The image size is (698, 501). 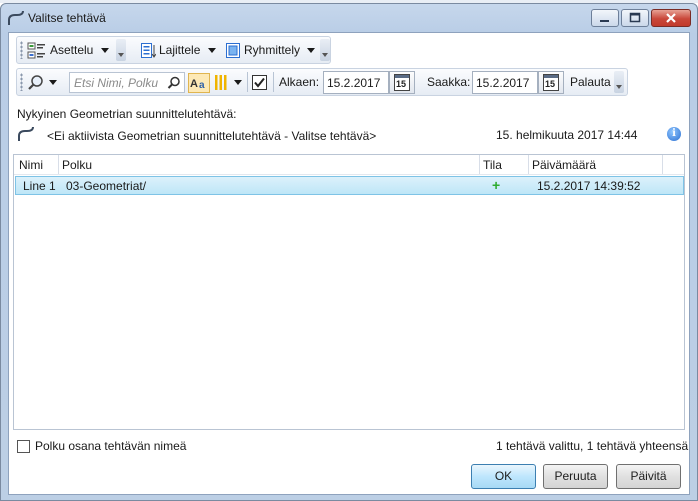 I want to click on from-label: Alkaen:, so click(x=299, y=82).